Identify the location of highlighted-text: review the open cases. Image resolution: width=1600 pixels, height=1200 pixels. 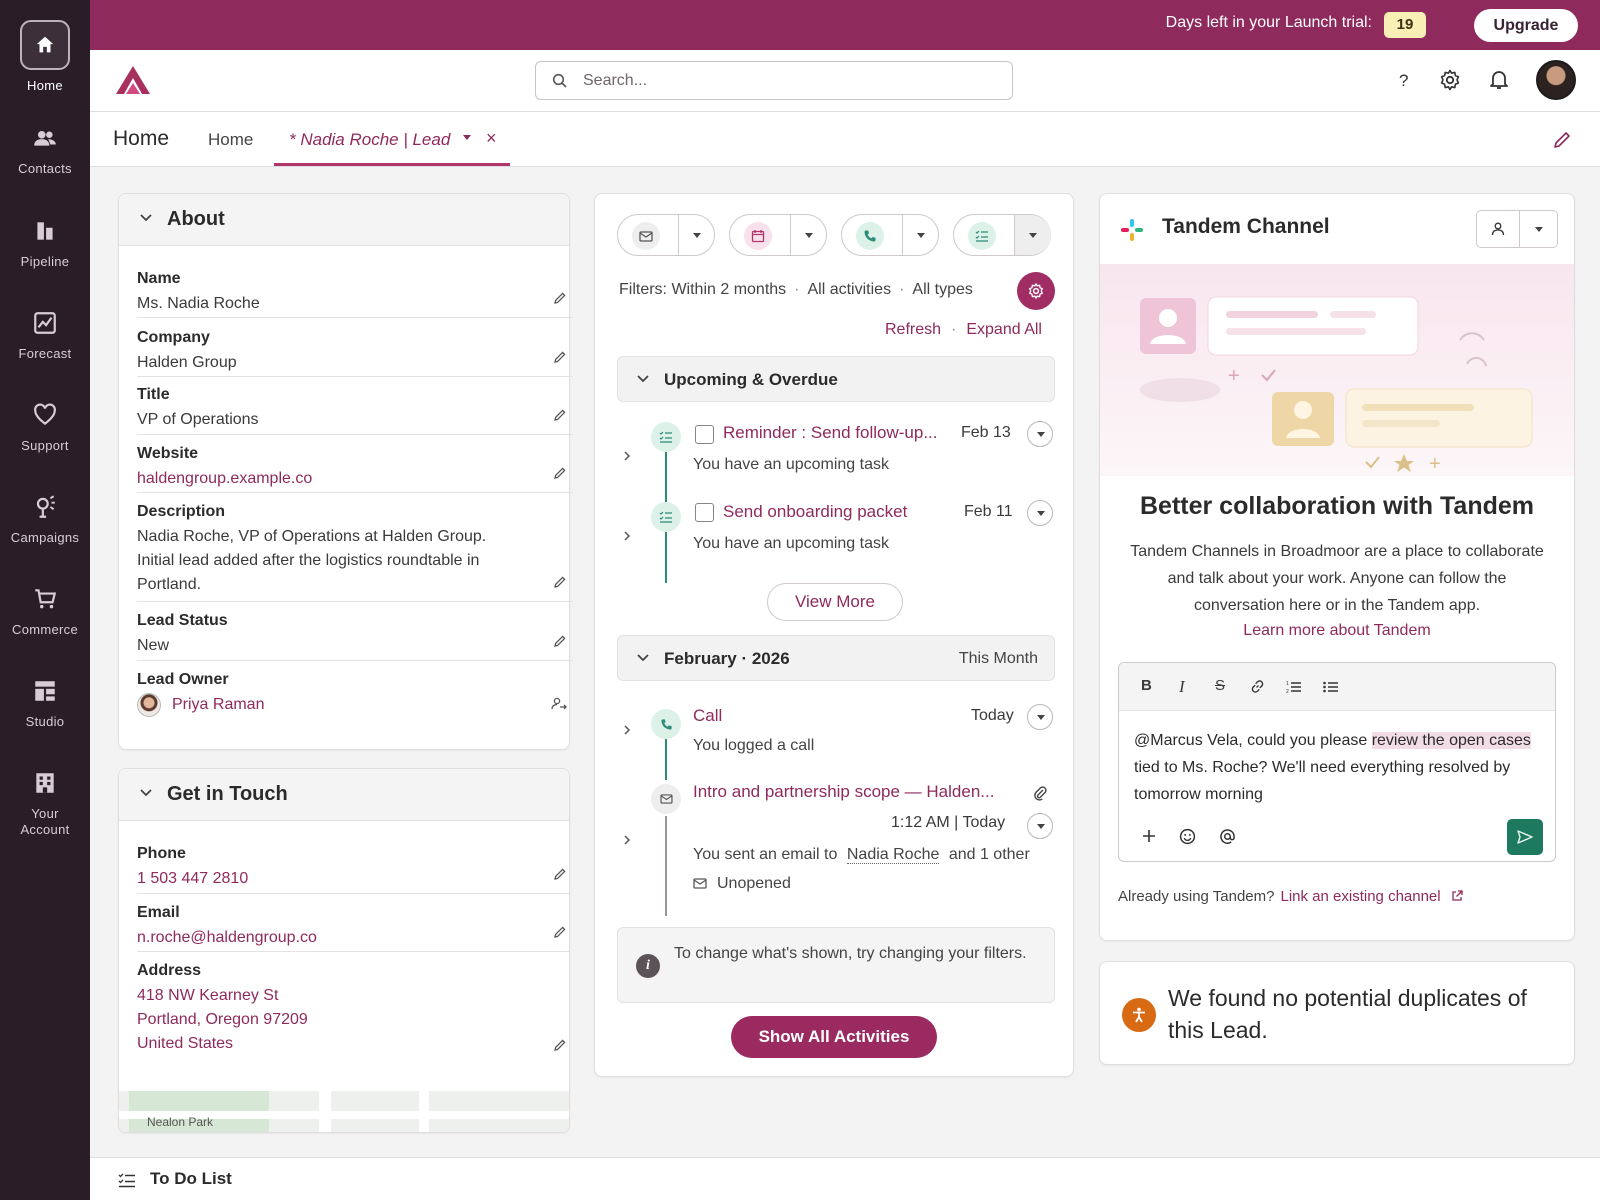
(1451, 740).